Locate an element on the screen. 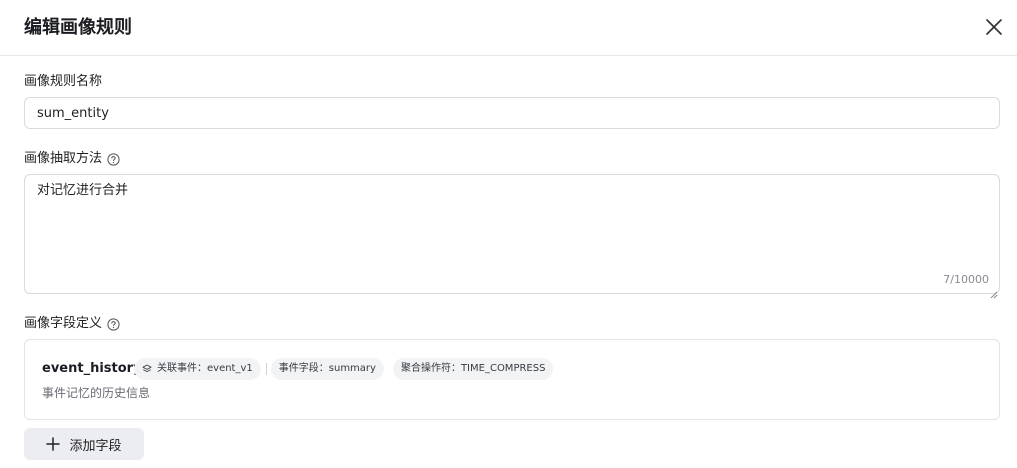 This screenshot has width=1017, height=468. field-definition-label: 画像字段定义 is located at coordinates (72, 324).